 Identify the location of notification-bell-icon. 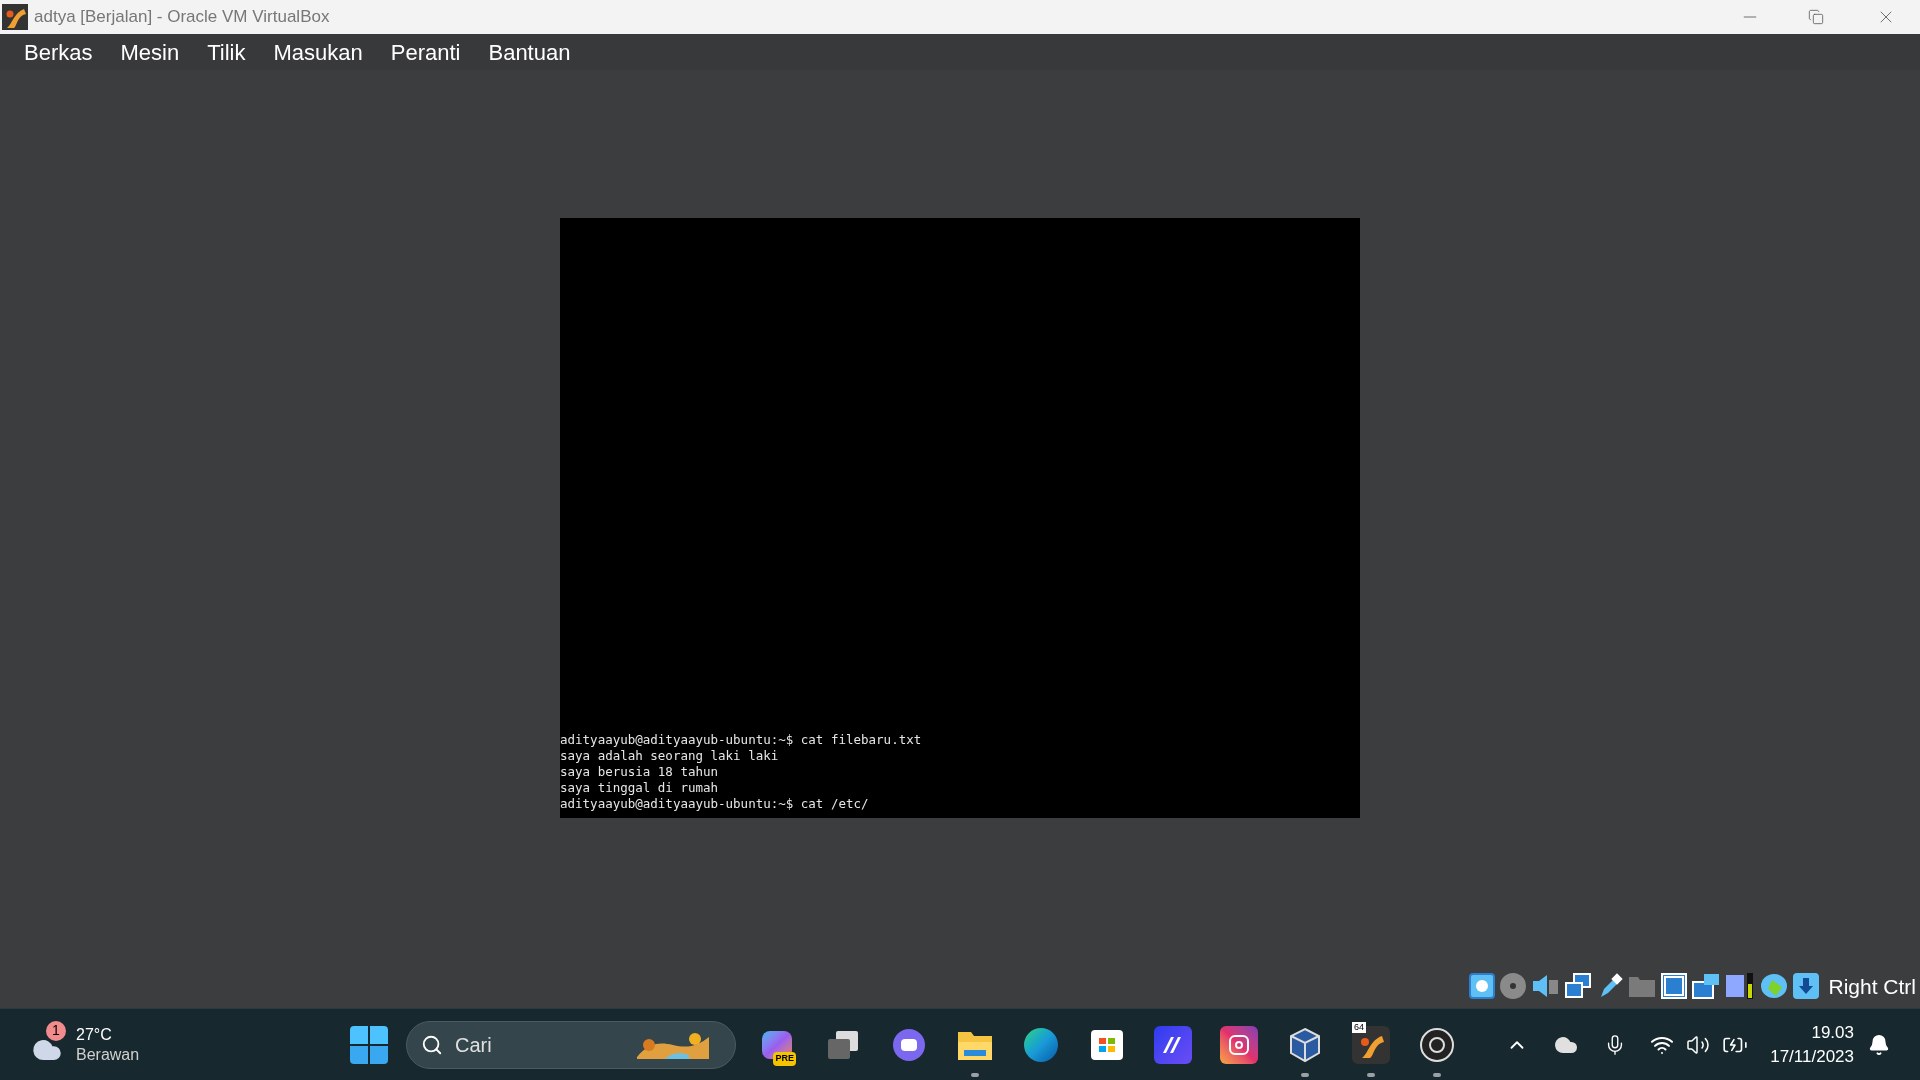
(1879, 1044).